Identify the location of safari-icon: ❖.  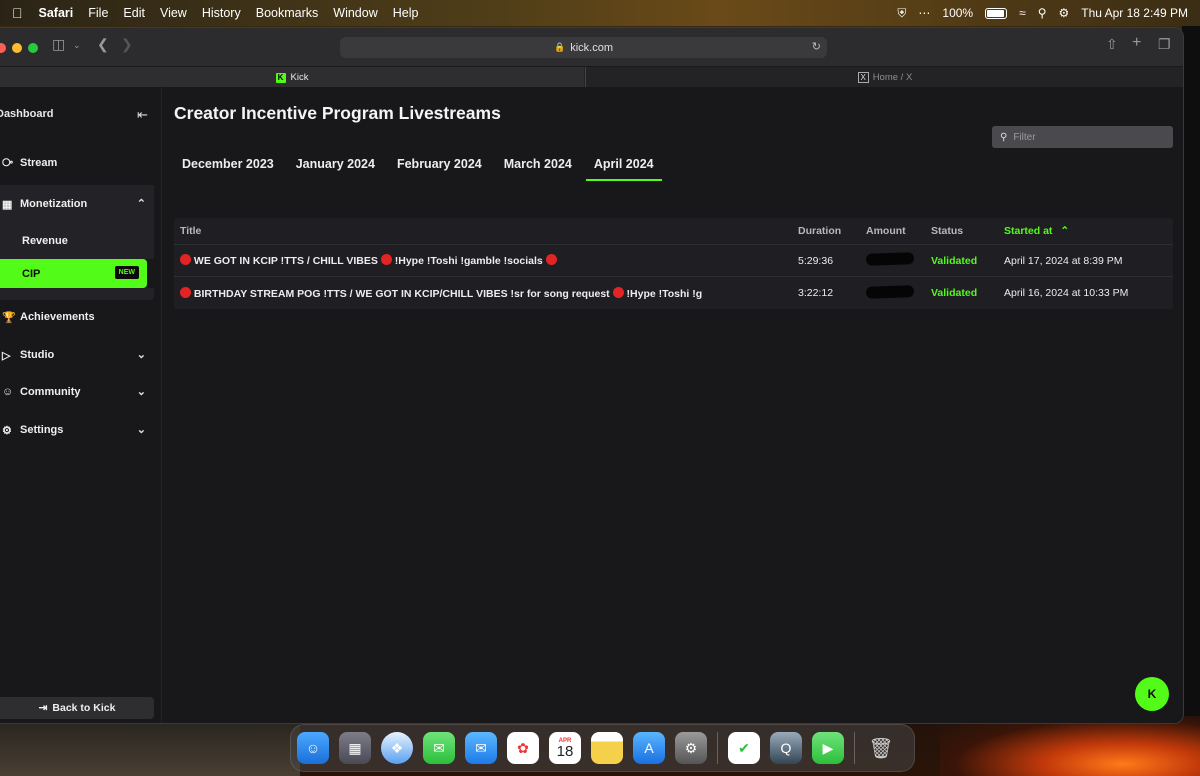
(397, 748).